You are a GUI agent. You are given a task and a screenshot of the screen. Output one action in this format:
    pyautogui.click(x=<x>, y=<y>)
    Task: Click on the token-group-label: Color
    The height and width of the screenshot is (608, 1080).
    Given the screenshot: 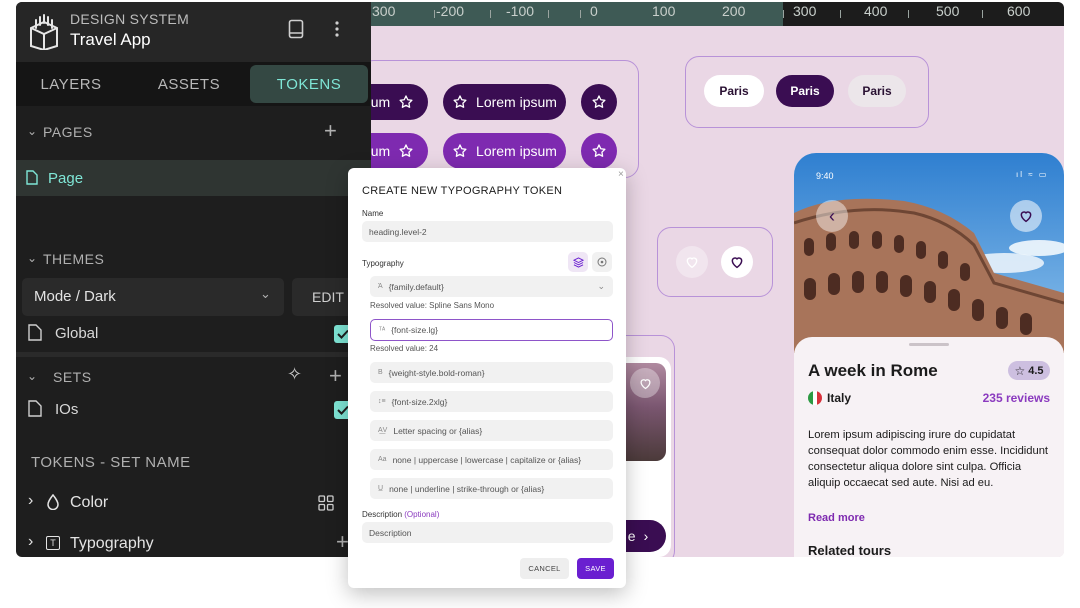 What is the action you would take?
    pyautogui.click(x=89, y=502)
    